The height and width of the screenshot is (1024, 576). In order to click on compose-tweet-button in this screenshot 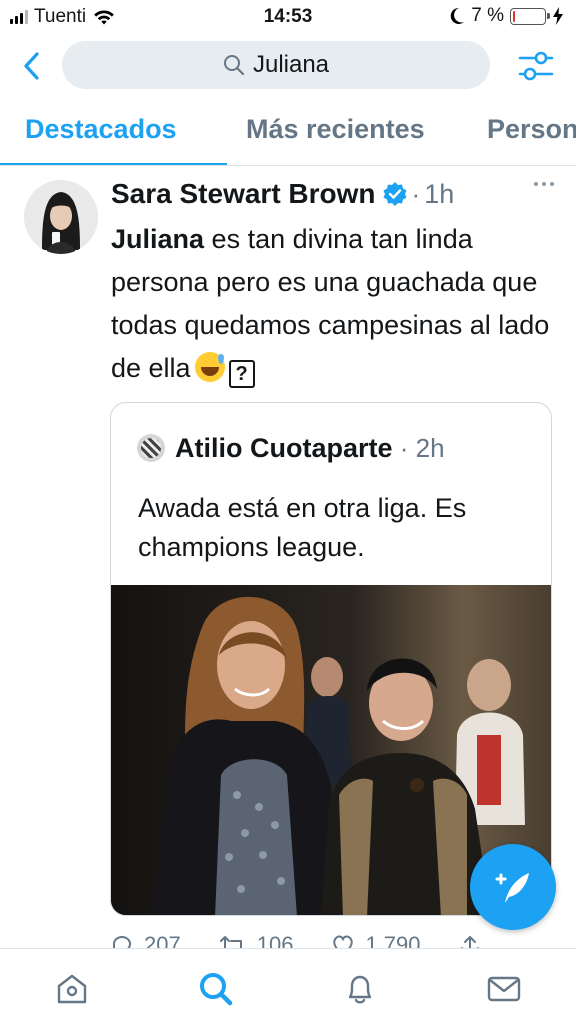, I will do `click(513, 887)`.